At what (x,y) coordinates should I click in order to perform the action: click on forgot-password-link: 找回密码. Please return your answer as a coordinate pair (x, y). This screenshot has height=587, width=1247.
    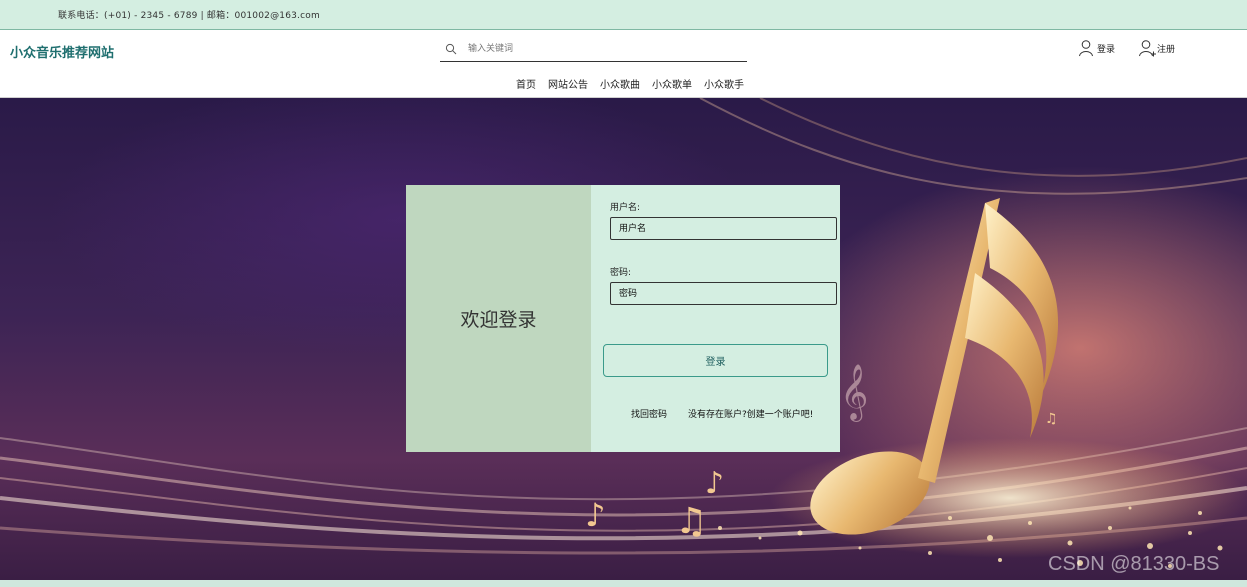
    Looking at the image, I should click on (649, 413).